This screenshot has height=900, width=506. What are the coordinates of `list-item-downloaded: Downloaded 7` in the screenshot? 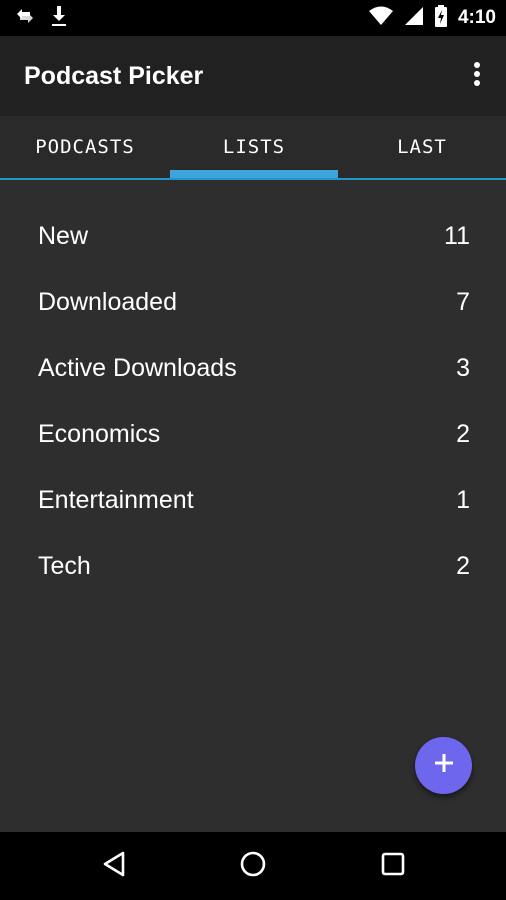 It's located at (253, 302).